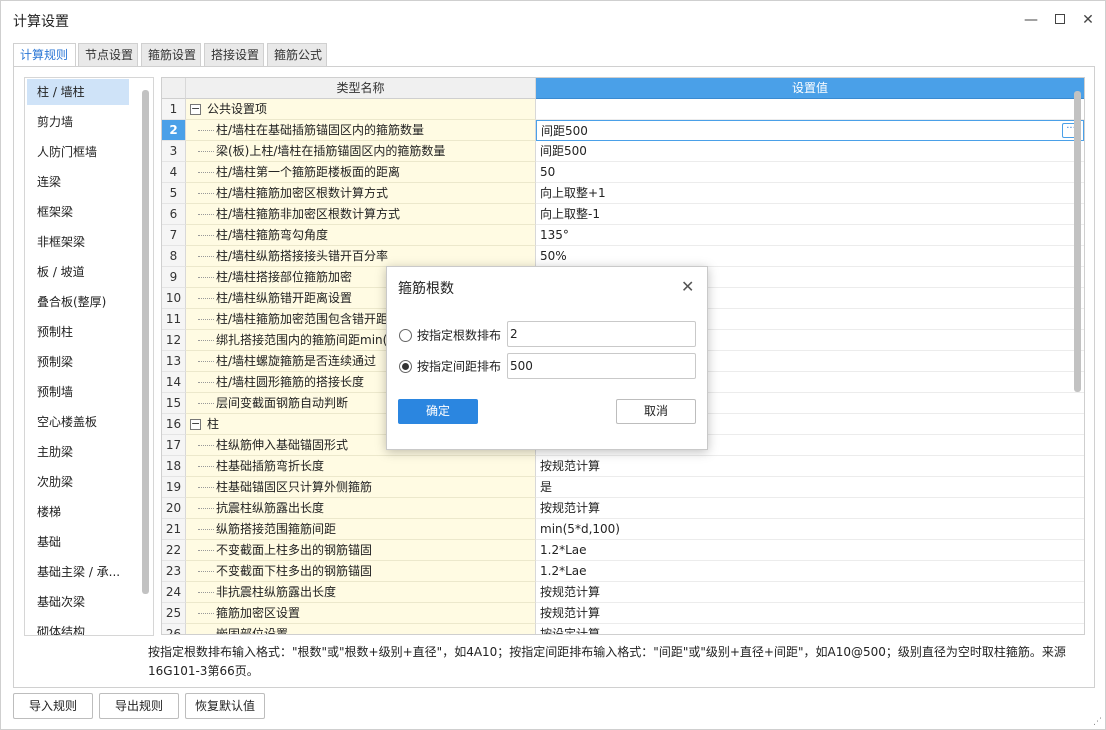 The width and height of the screenshot is (1106, 730). What do you see at coordinates (171, 55) in the screenshot?
I see `tab-stirrup-settings: 箍筋设置` at bounding box center [171, 55].